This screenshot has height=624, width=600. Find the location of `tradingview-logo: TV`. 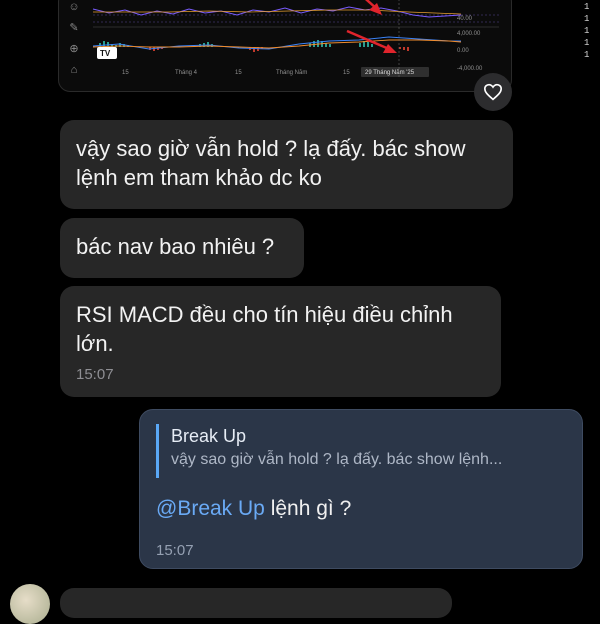

tradingview-logo: TV is located at coordinates (107, 53).